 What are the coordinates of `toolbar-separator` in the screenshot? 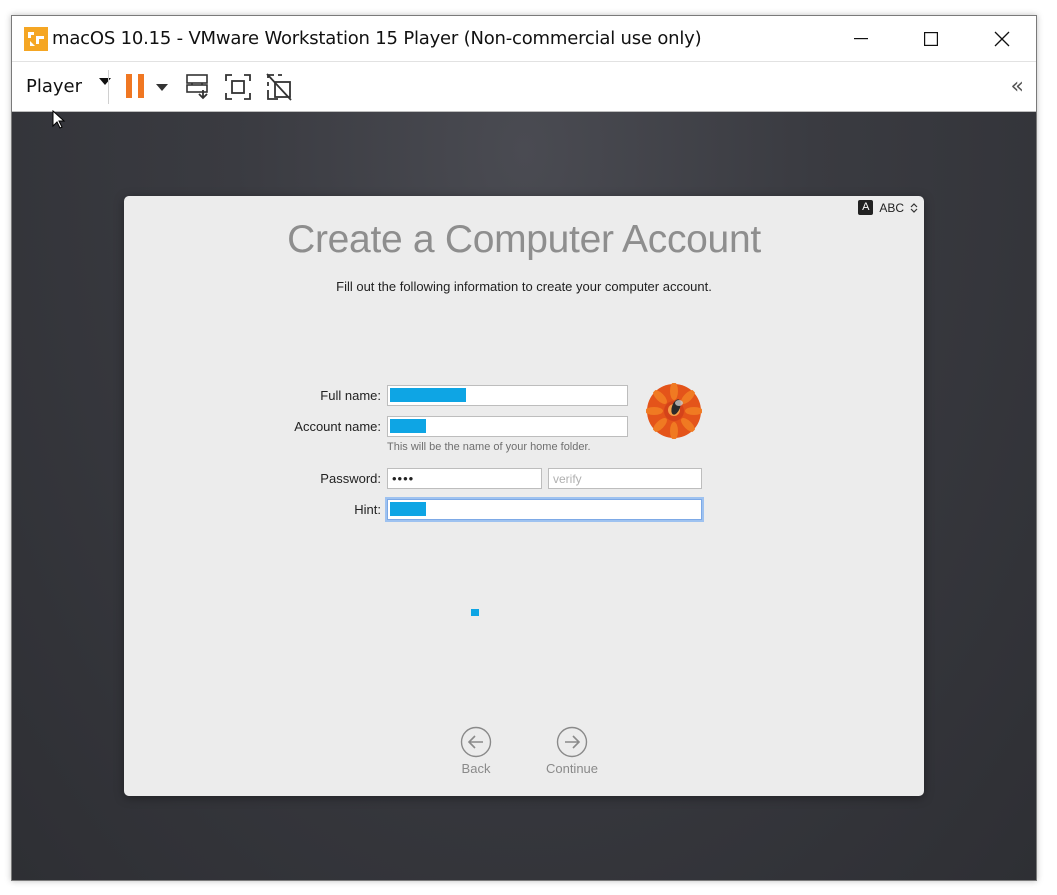 It's located at (108, 87).